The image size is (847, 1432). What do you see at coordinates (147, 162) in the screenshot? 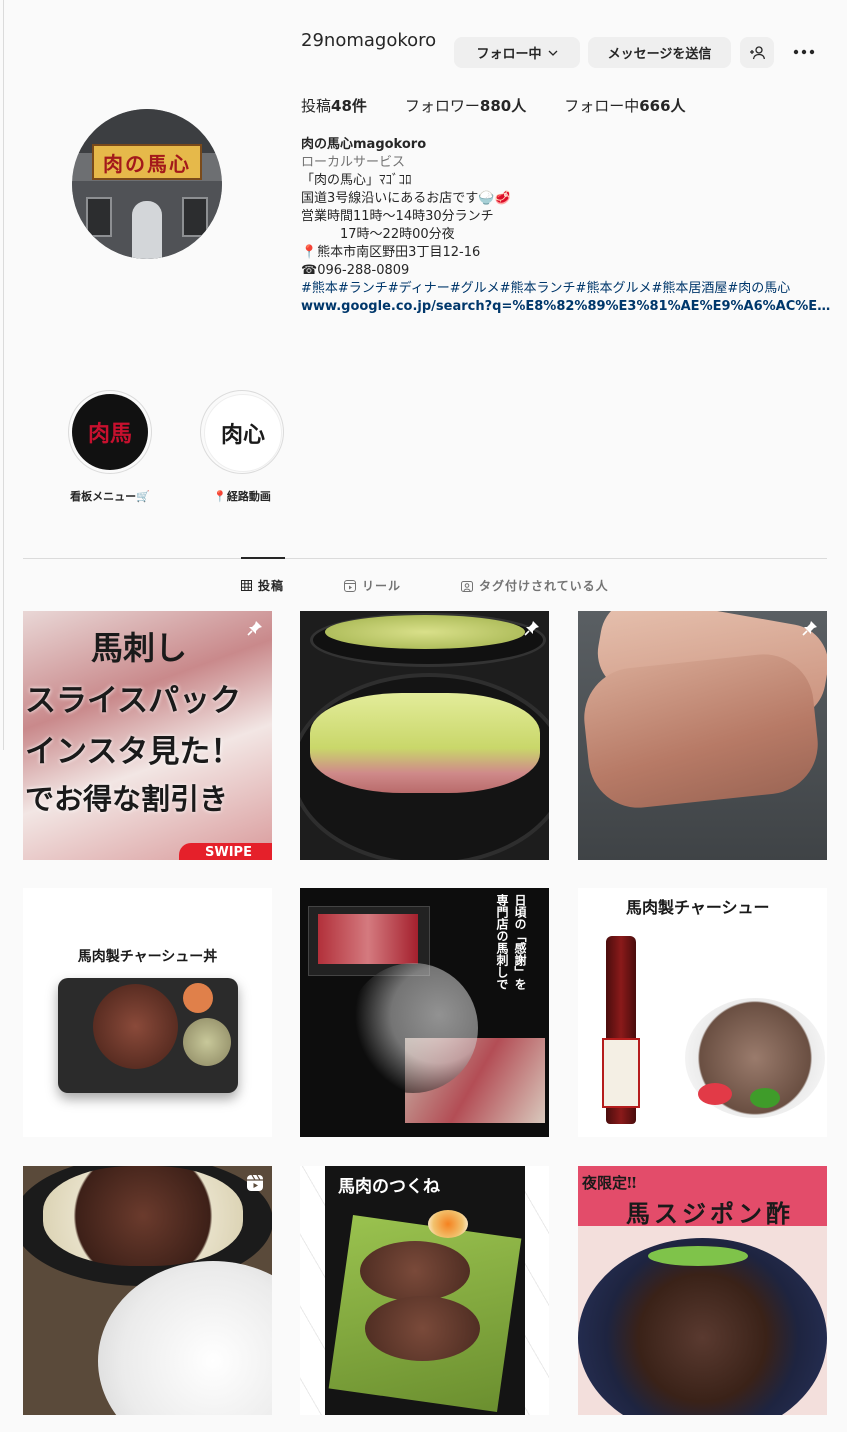
I see `avatar-sign: 肉の馬心` at bounding box center [147, 162].